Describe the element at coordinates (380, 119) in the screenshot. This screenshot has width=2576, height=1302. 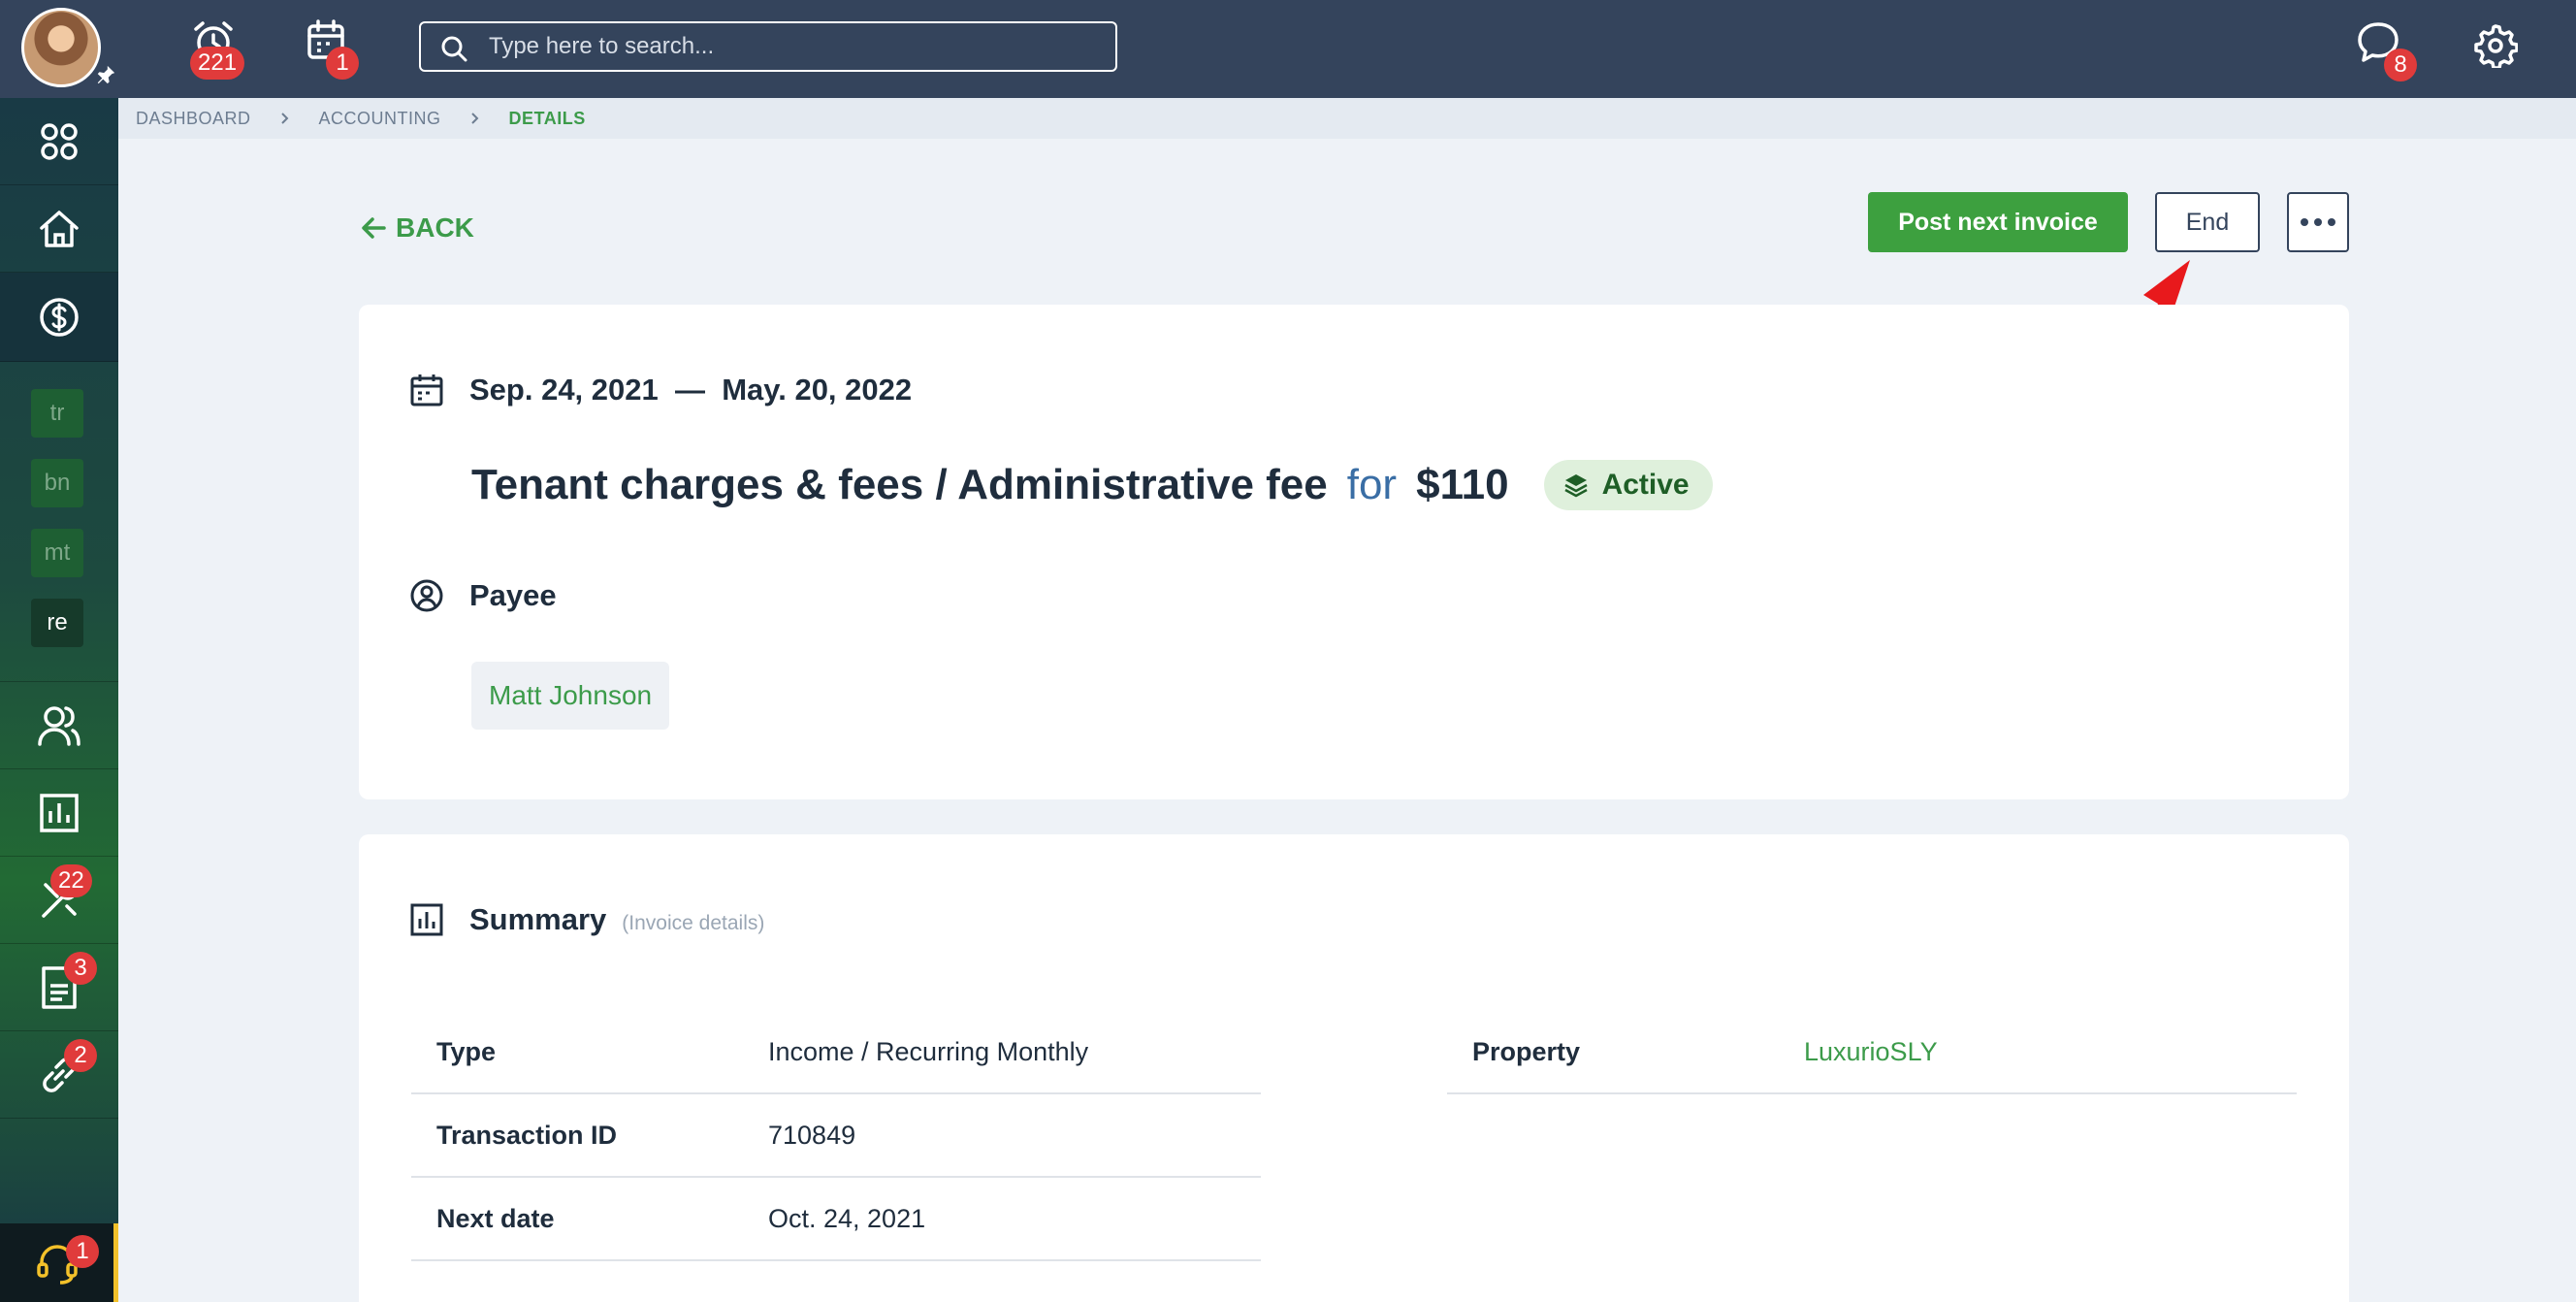
I see `breadcrumb-accounting: ACCOUNTING` at that location.